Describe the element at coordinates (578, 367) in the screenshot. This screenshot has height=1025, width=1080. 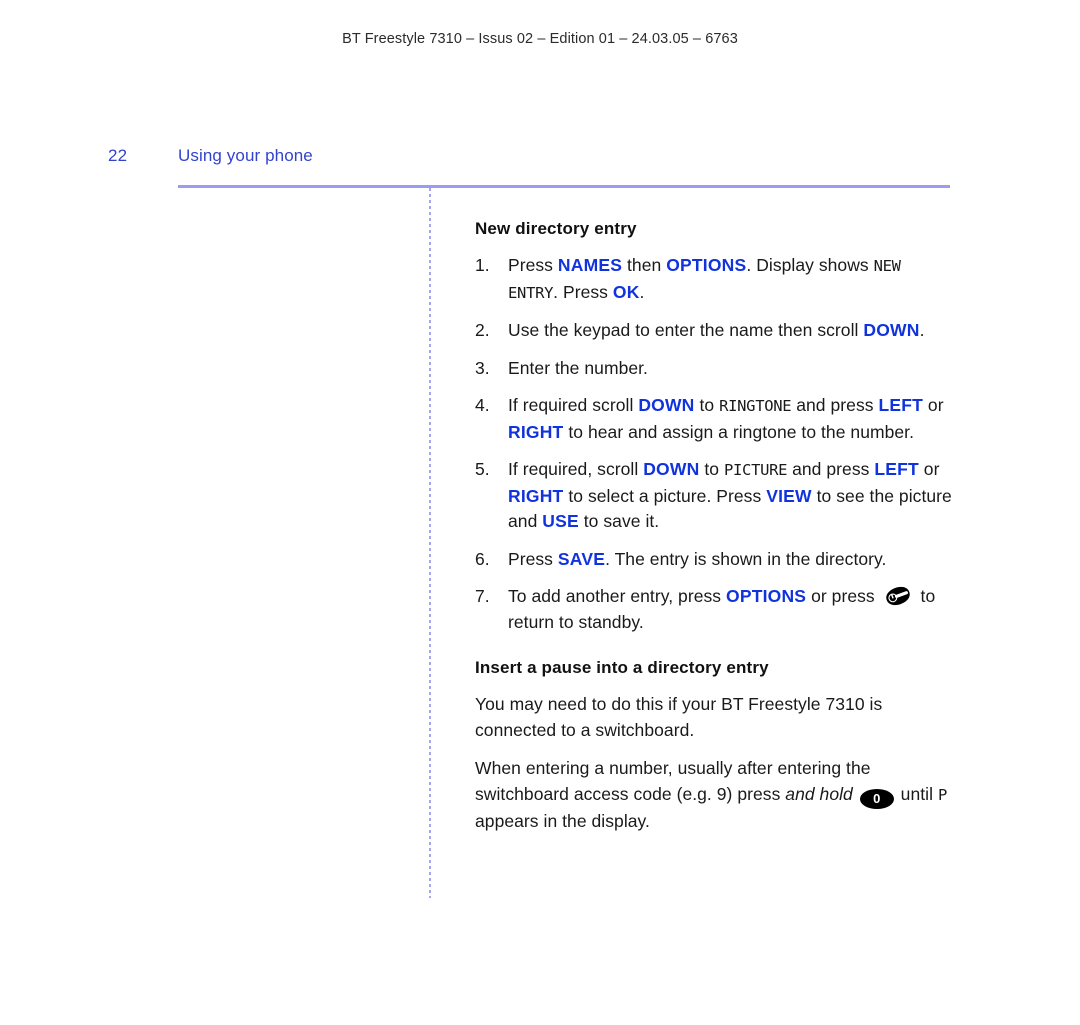
I see `step-text: Enter the number.` at that location.